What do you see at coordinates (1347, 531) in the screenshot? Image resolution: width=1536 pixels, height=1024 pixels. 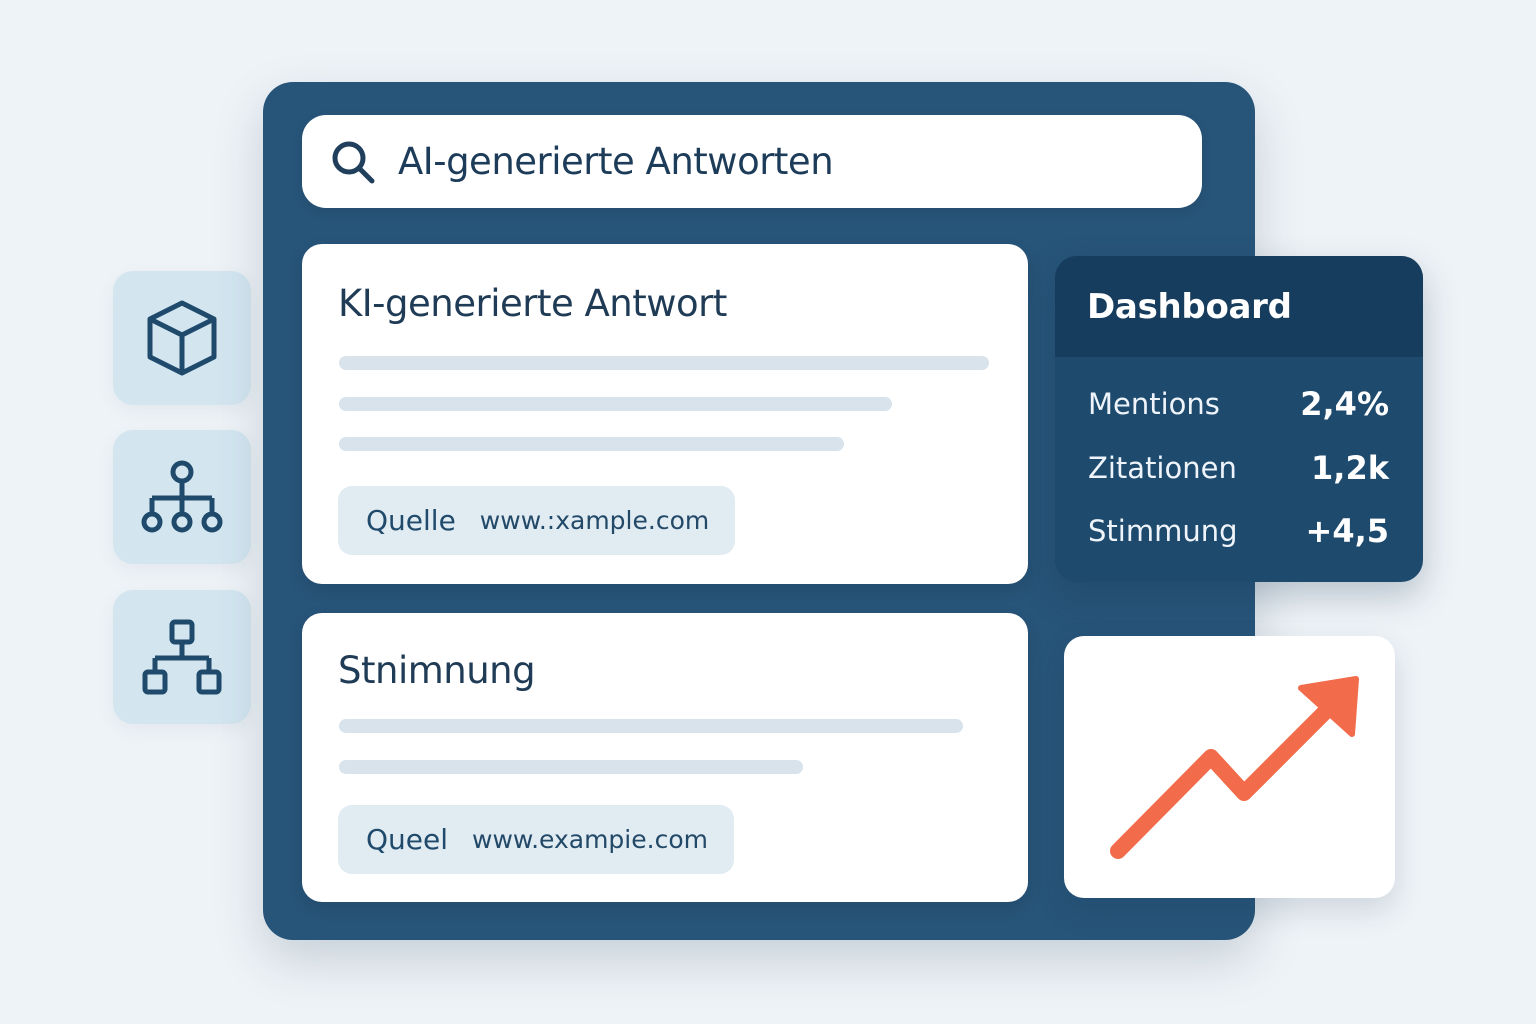 I see `metric-value: +4,5` at bounding box center [1347, 531].